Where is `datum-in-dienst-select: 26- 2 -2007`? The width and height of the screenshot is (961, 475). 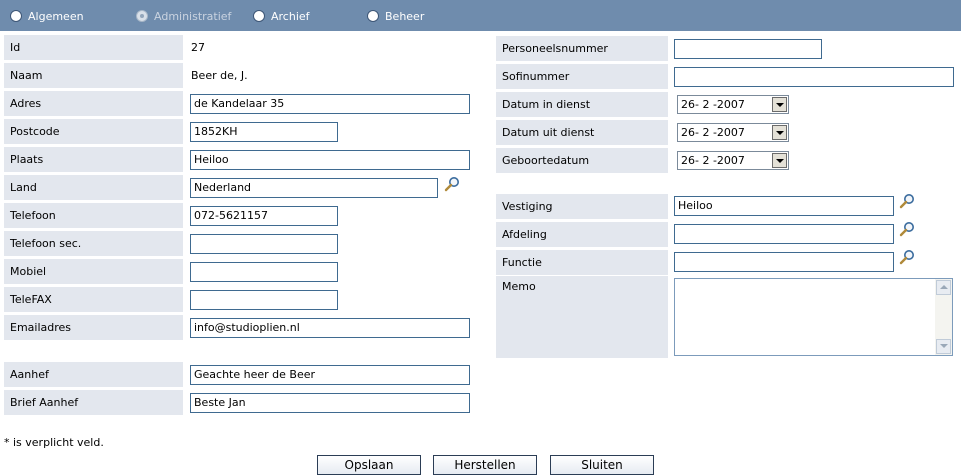
datum-in-dienst-select: 26- 2 -2007 is located at coordinates (733, 104).